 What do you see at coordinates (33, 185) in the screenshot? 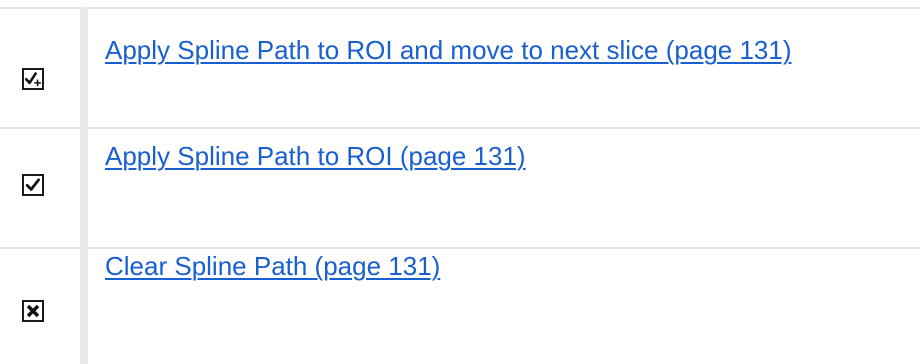
I see `check-icon` at bounding box center [33, 185].